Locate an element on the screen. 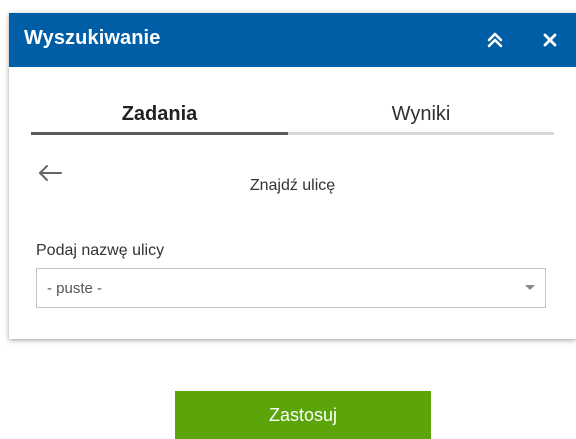  chevron-double-up-icon is located at coordinates (495, 40).